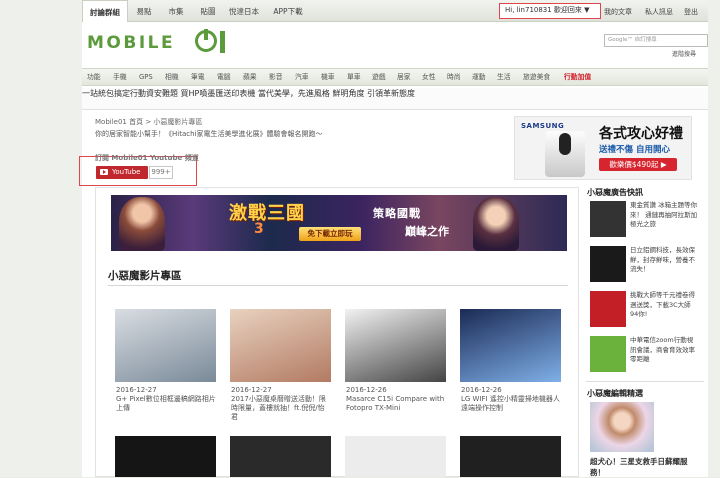 This screenshot has height=478, width=720. I want to click on nav-item: 運動, so click(479, 77).